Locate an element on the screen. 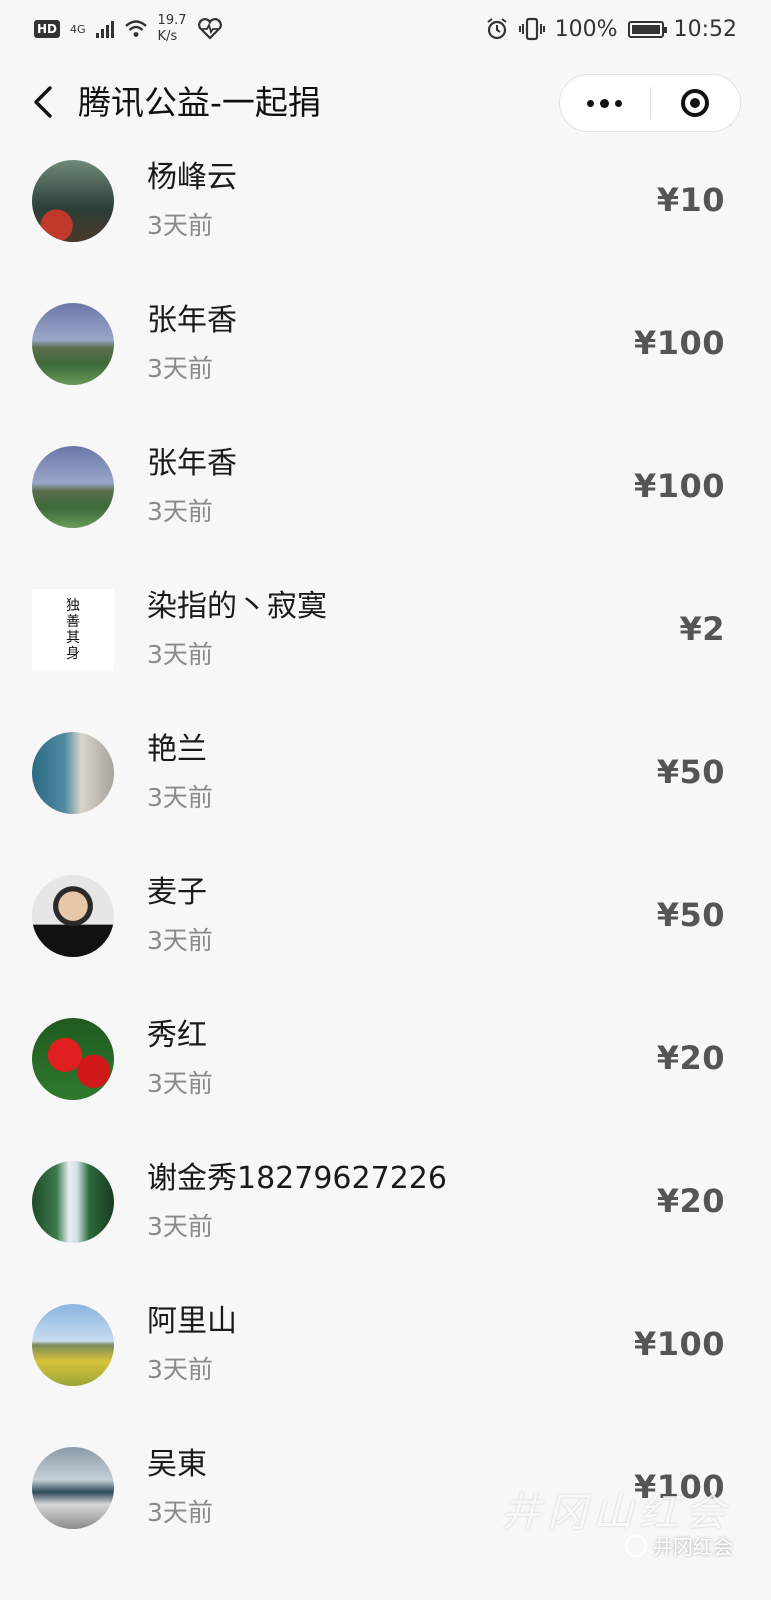 The width and height of the screenshot is (771, 1600). donor-name: 艳兰 is located at coordinates (177, 749).